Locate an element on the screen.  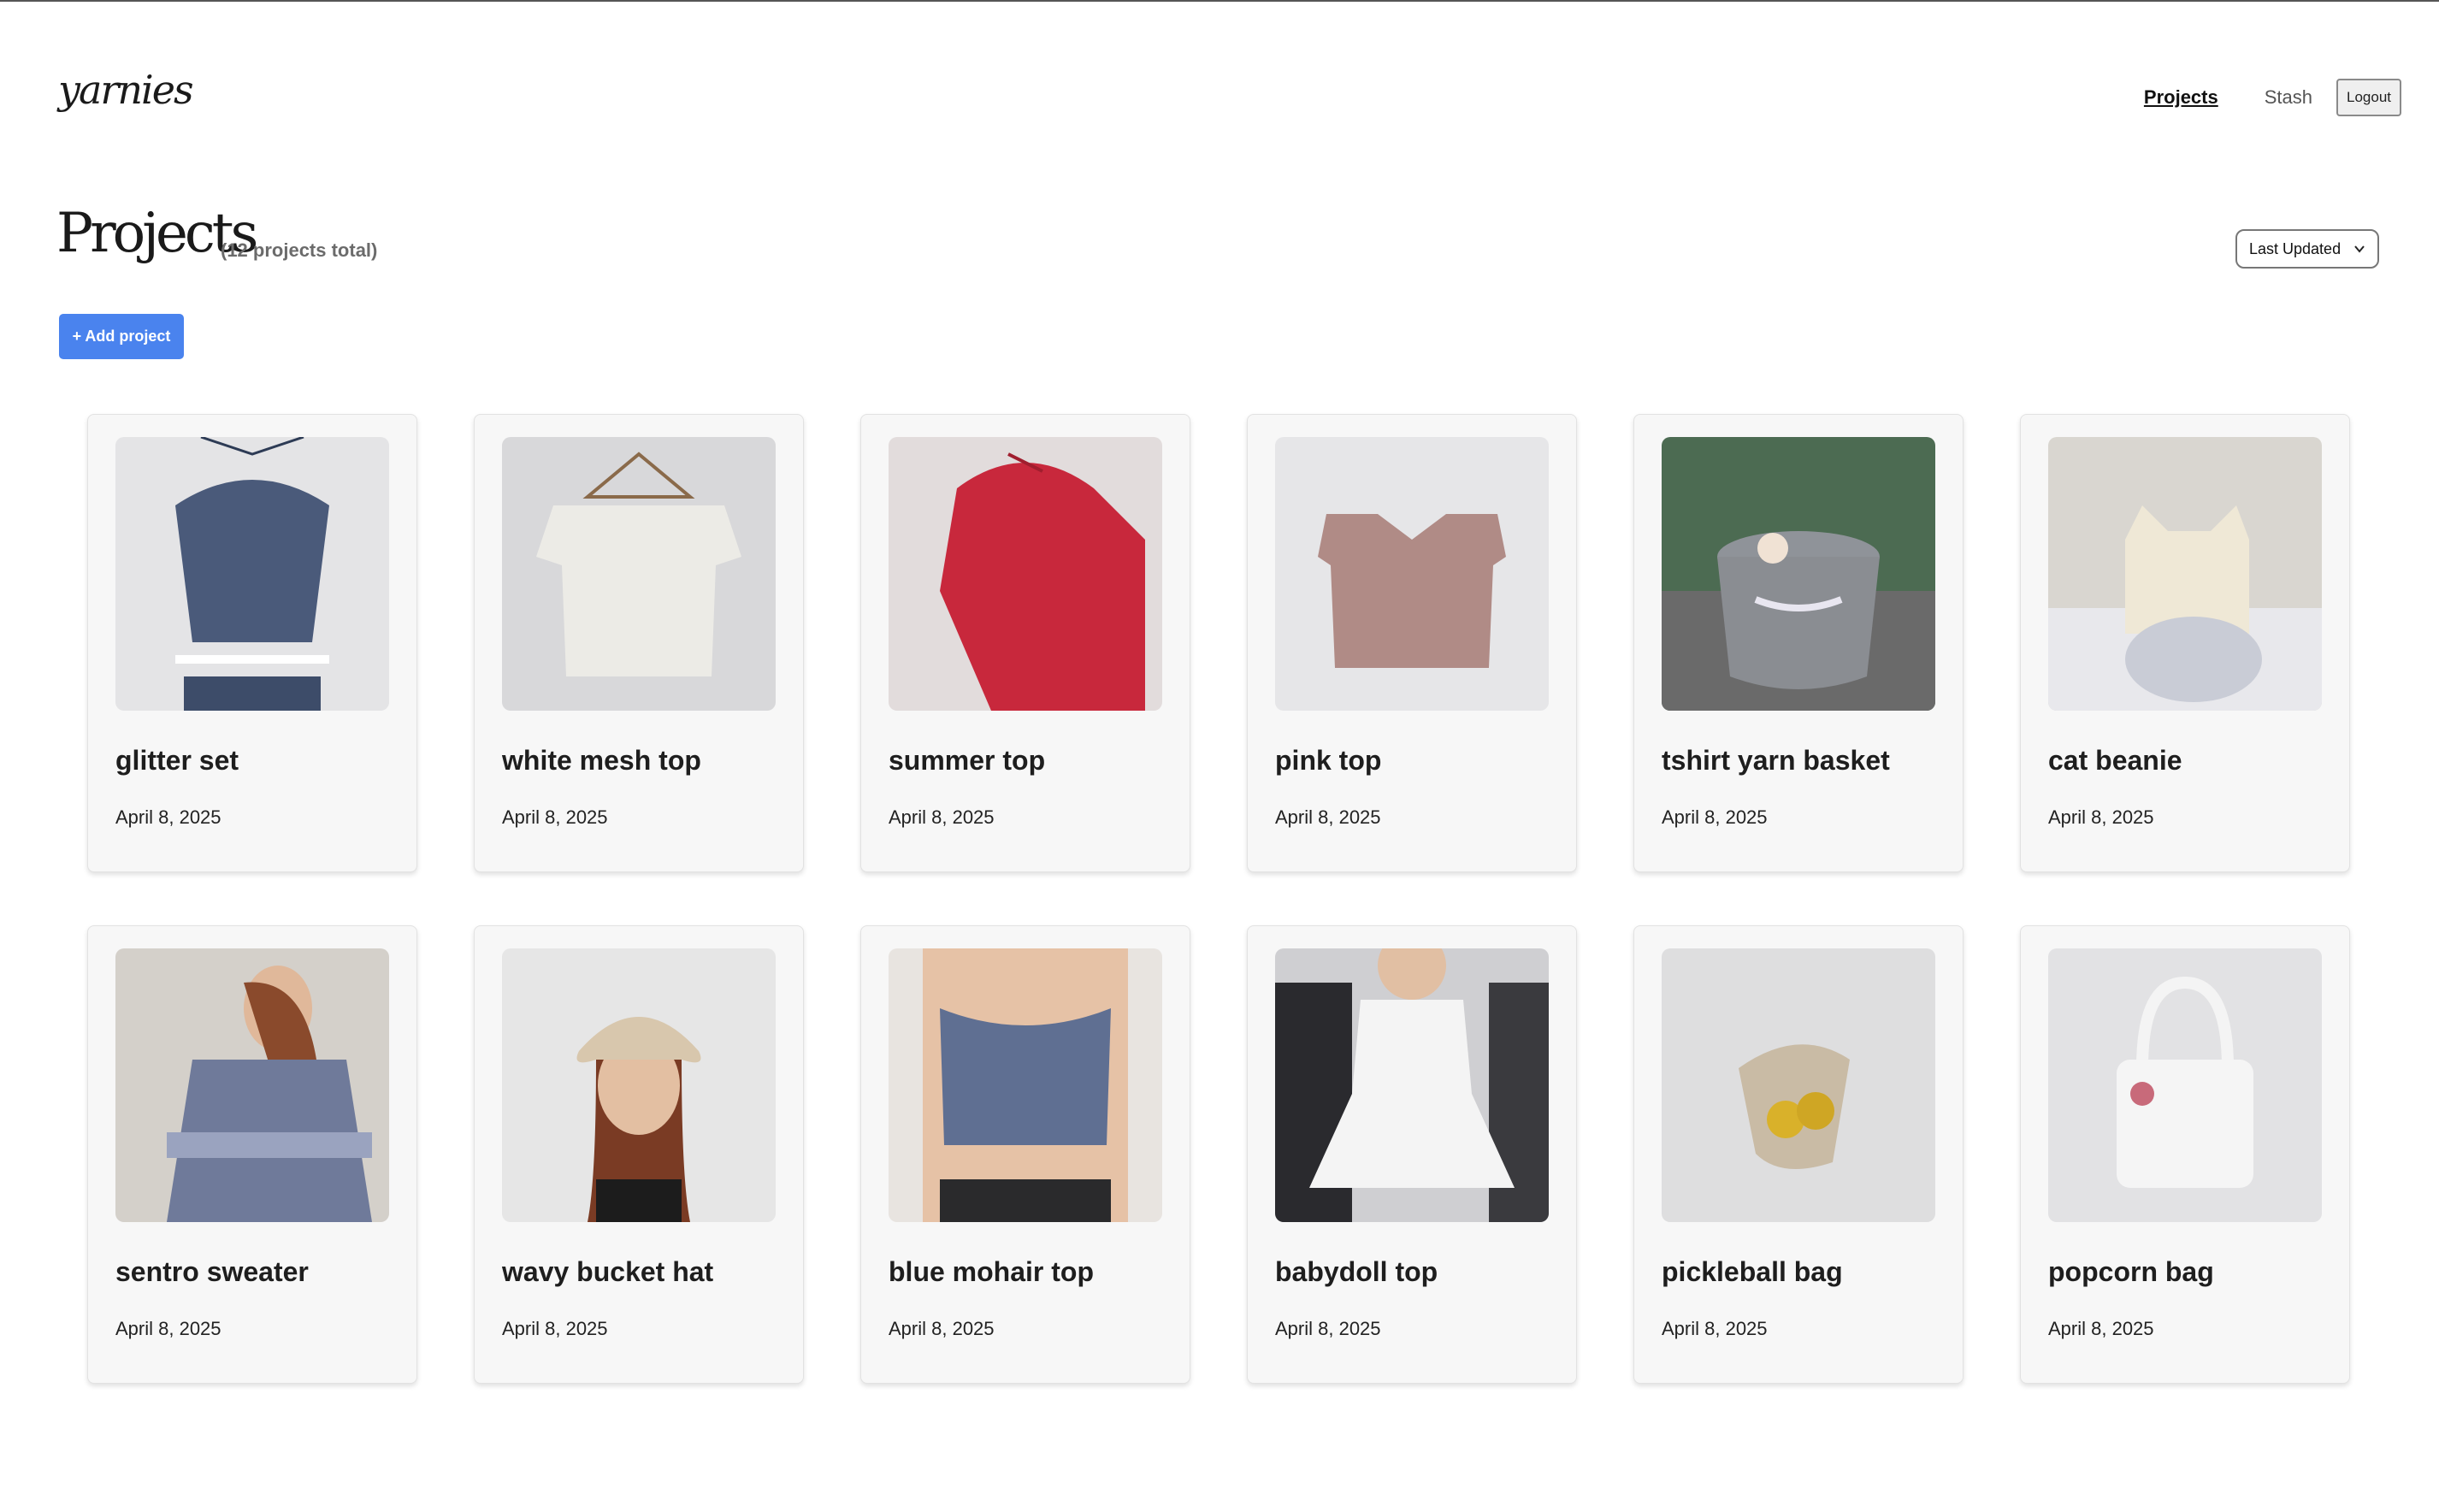
top-nav: Projects Stash Logout is located at coordinates (2272, 97).